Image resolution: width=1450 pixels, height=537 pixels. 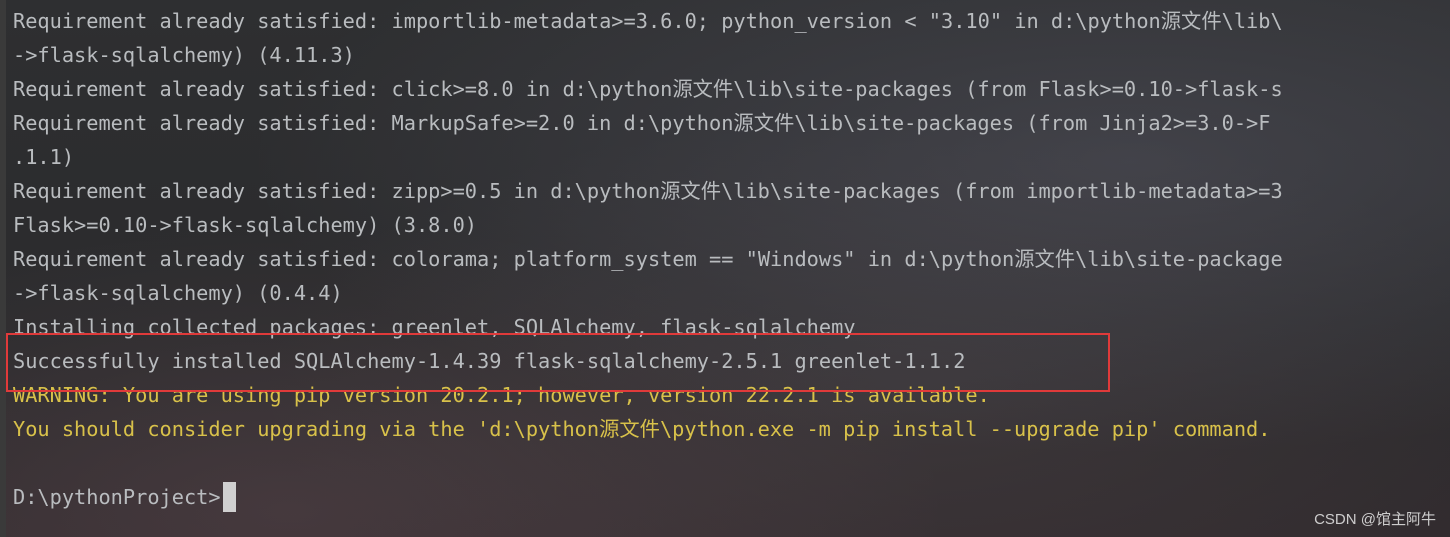 What do you see at coordinates (44, 157) in the screenshot?
I see `output-line: .1.1)` at bounding box center [44, 157].